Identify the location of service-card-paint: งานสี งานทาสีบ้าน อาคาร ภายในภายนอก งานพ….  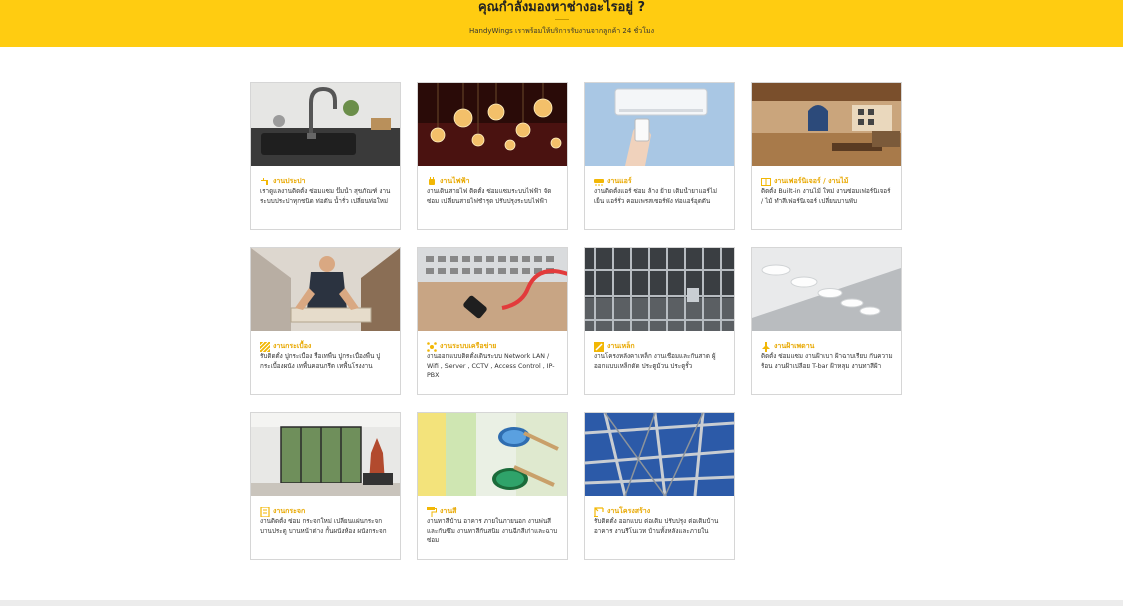
(492, 486).